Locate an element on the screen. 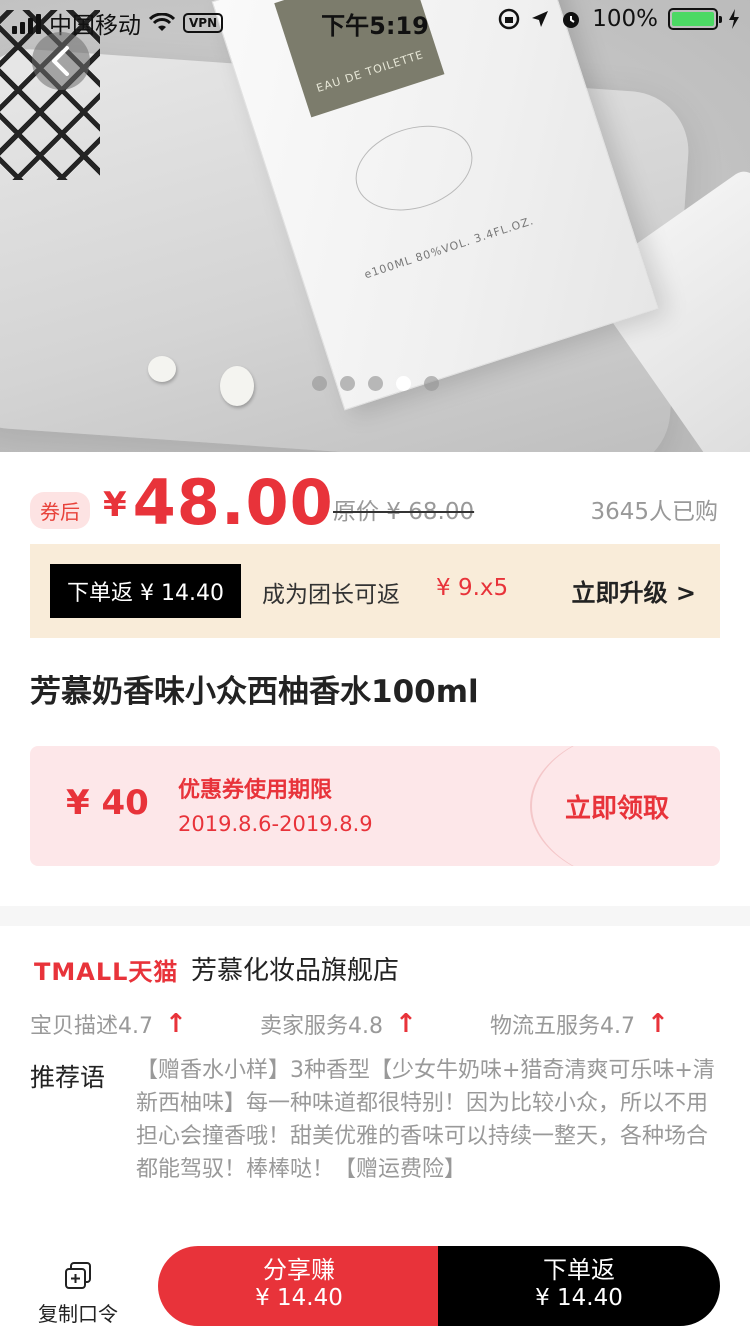 The height and width of the screenshot is (1334, 750). coupon-date-range: 2019.8.6-2019.8.9 is located at coordinates (275, 824).